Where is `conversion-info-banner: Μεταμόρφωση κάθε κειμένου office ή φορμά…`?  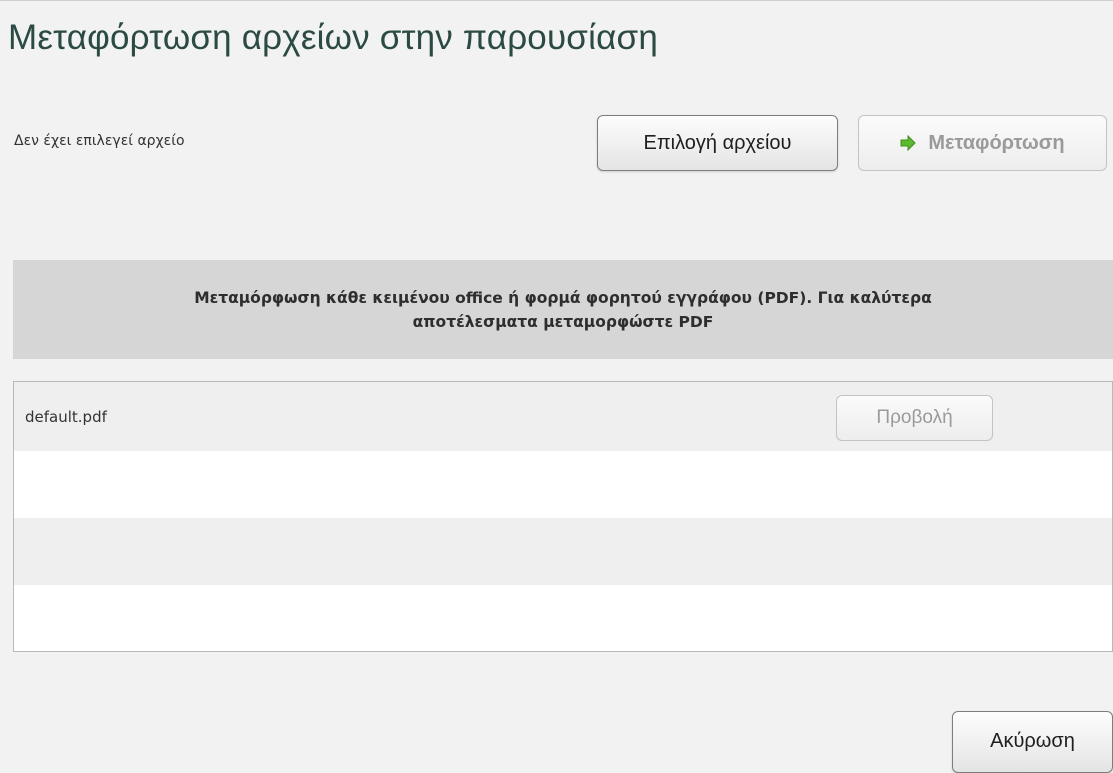 conversion-info-banner: Μεταμόρφωση κάθε κειμένου office ή φορμά… is located at coordinates (563, 309).